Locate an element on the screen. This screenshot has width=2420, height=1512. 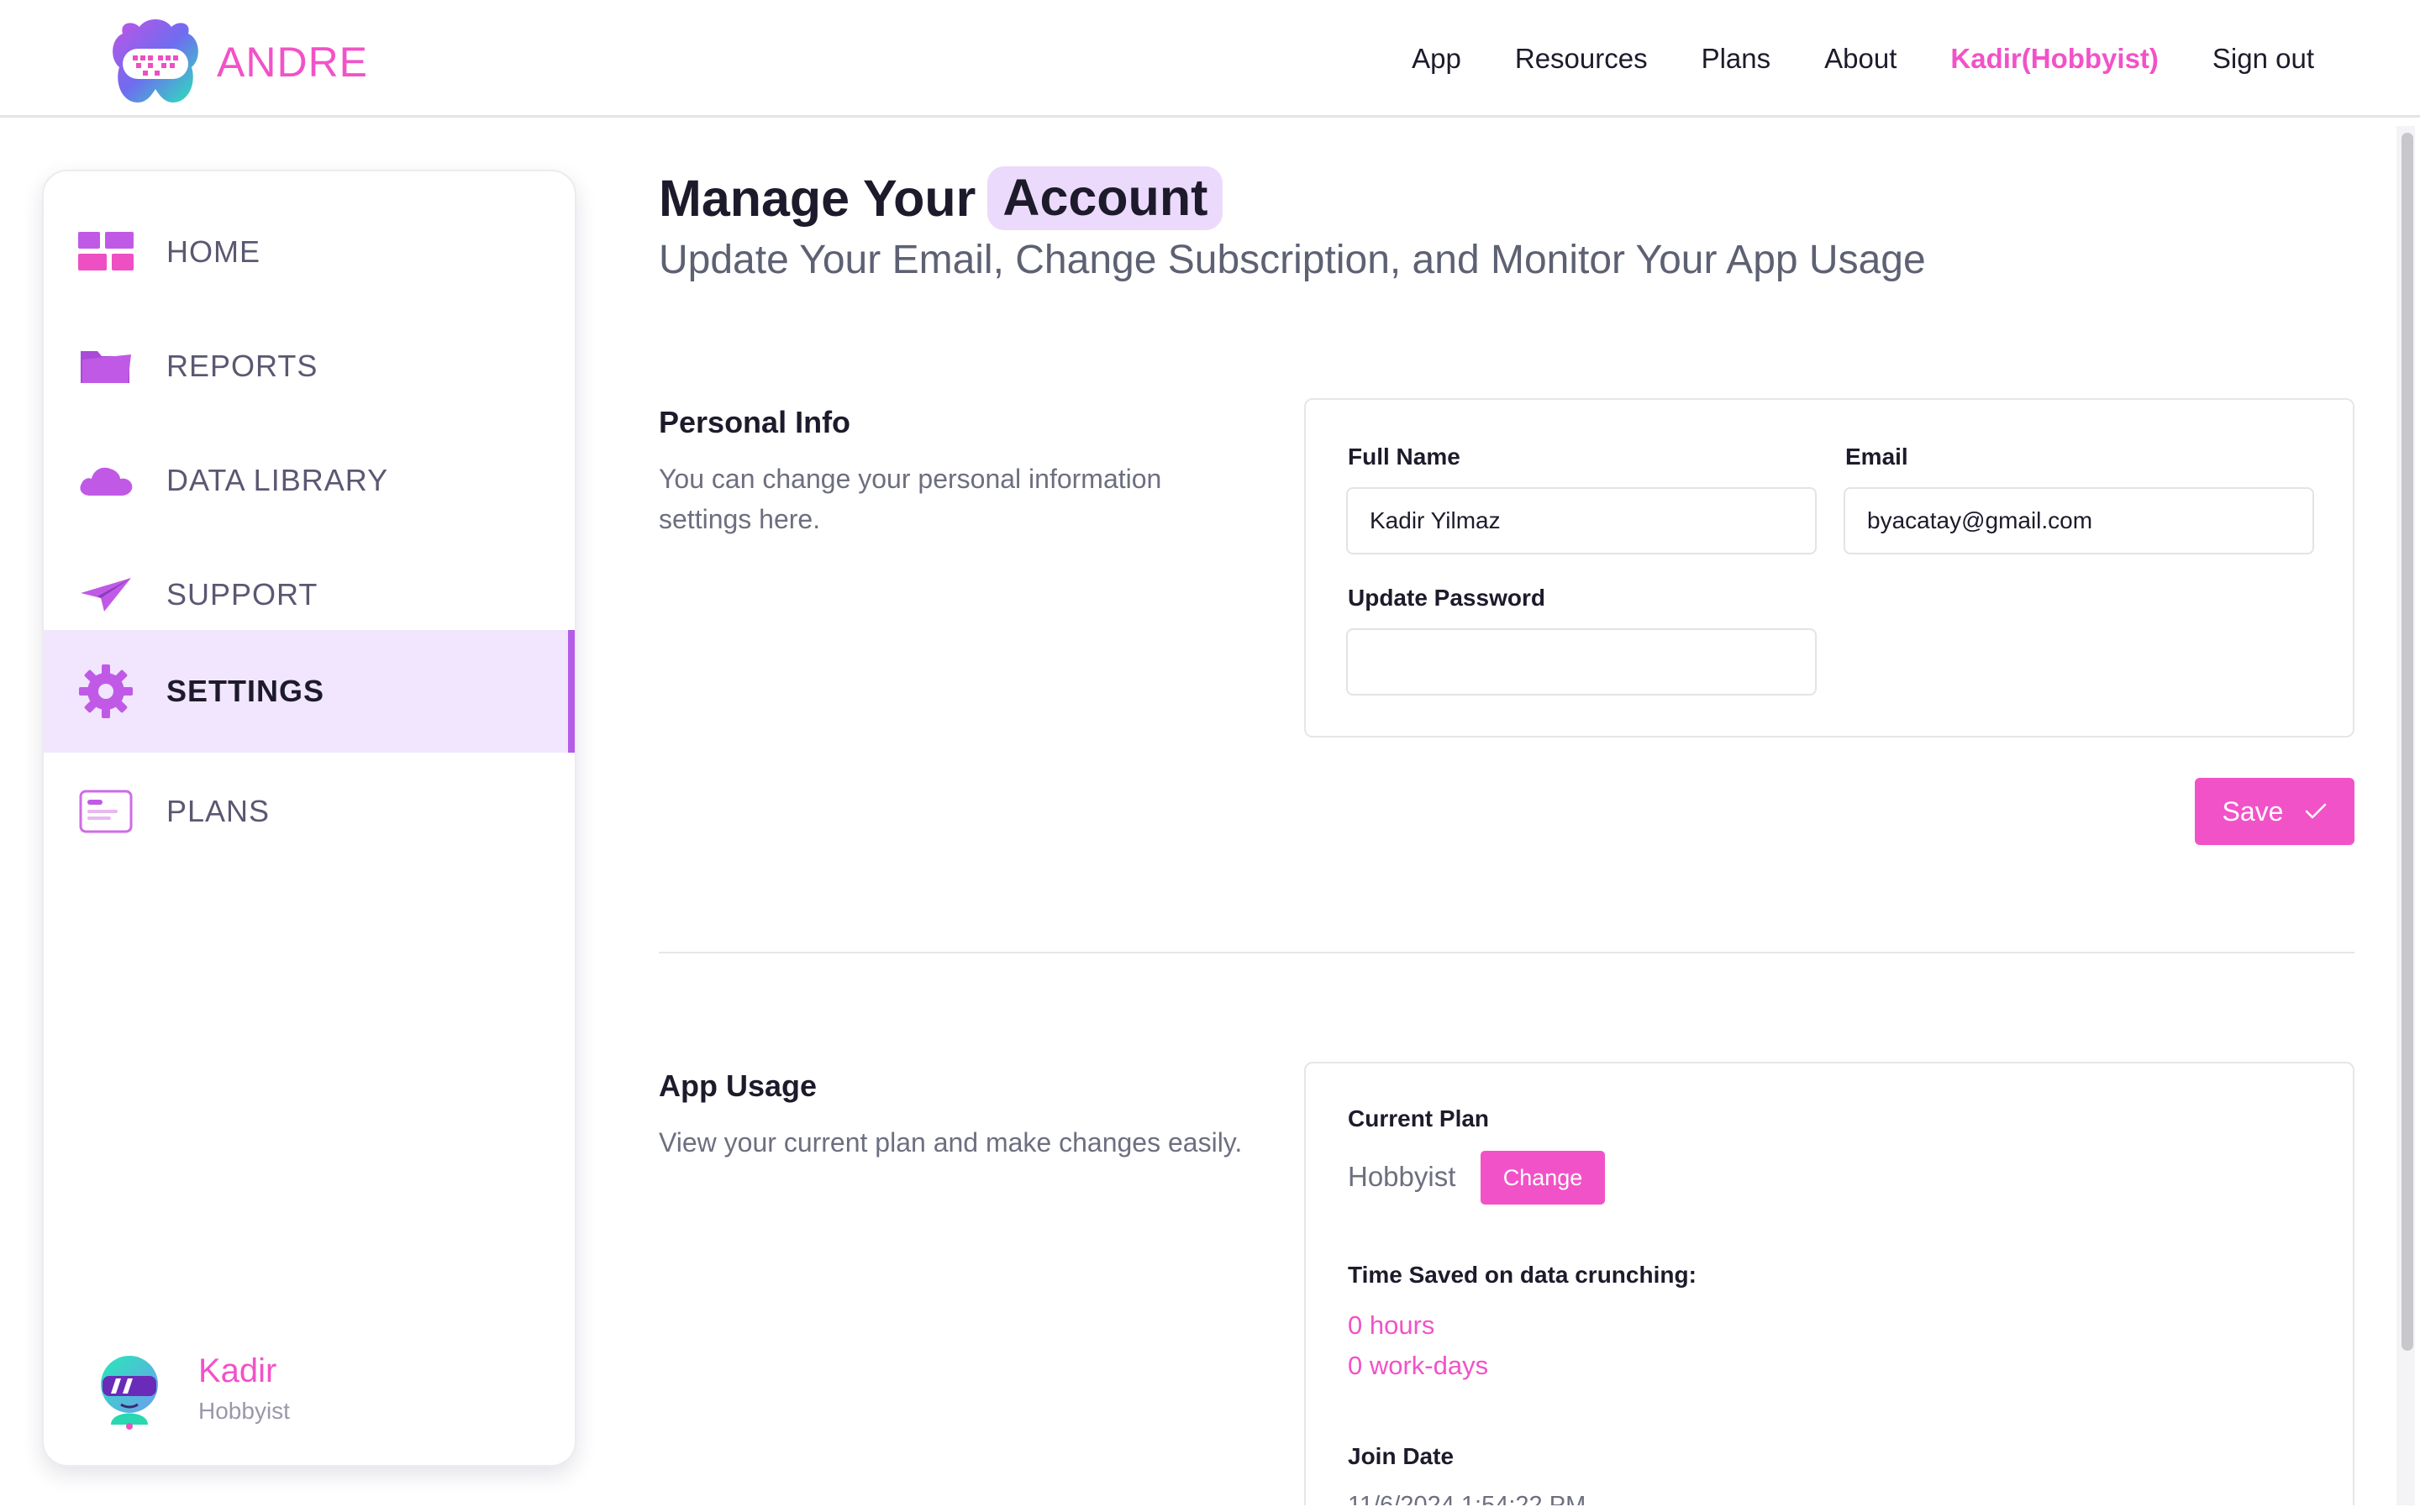
section-divider is located at coordinates (1506, 952).